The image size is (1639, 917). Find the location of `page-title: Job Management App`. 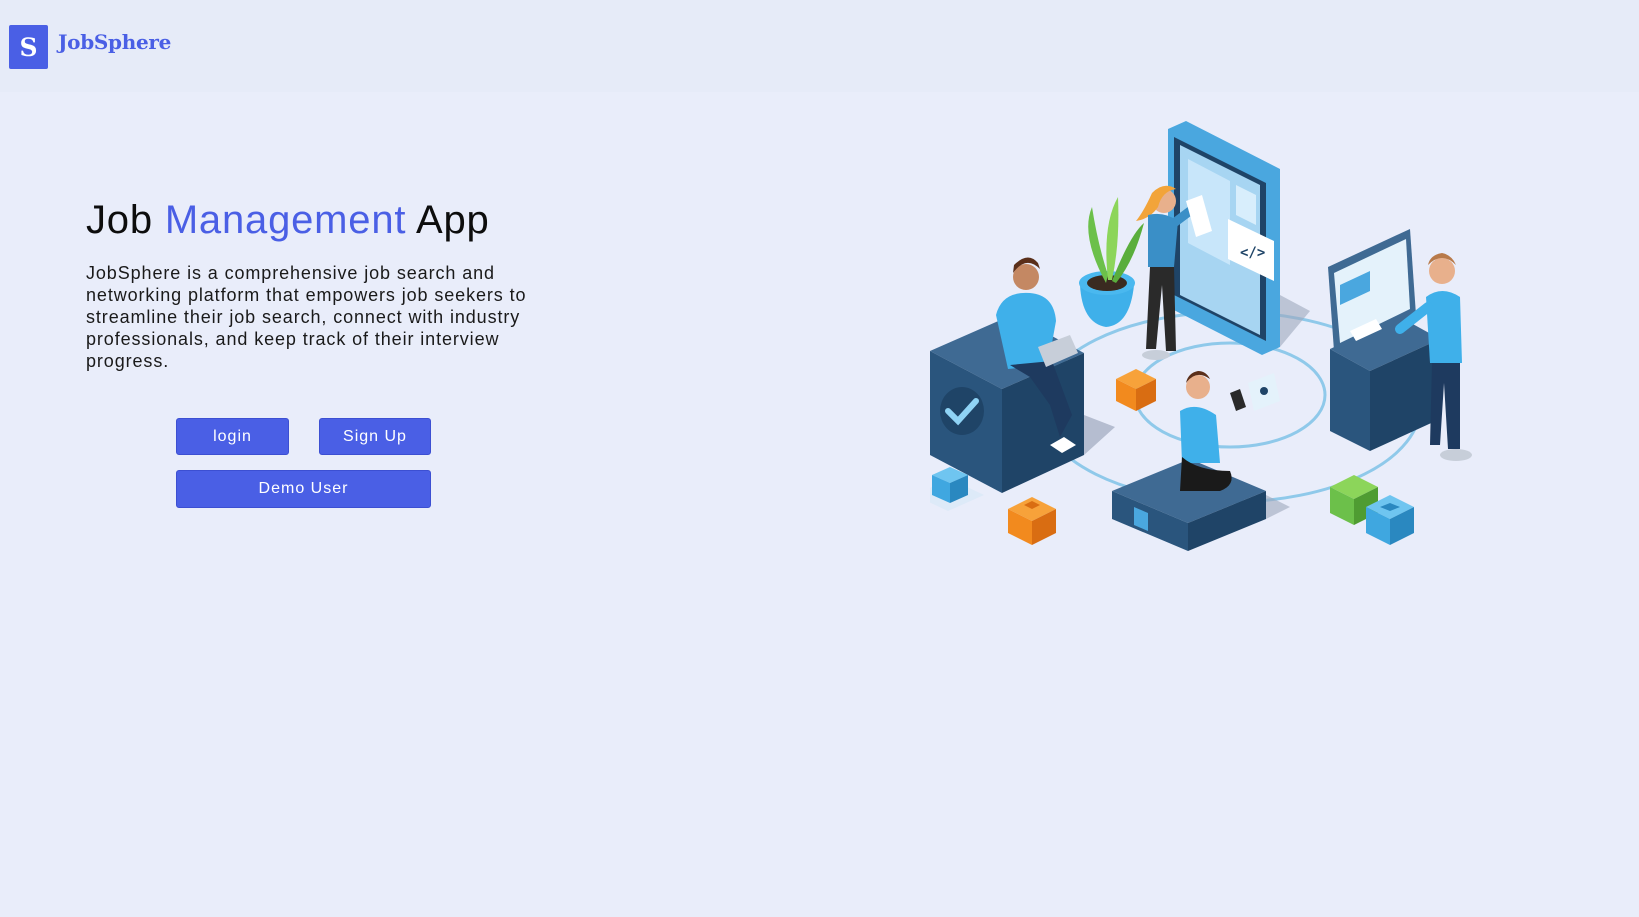

page-title: Job Management App is located at coordinates (288, 220).